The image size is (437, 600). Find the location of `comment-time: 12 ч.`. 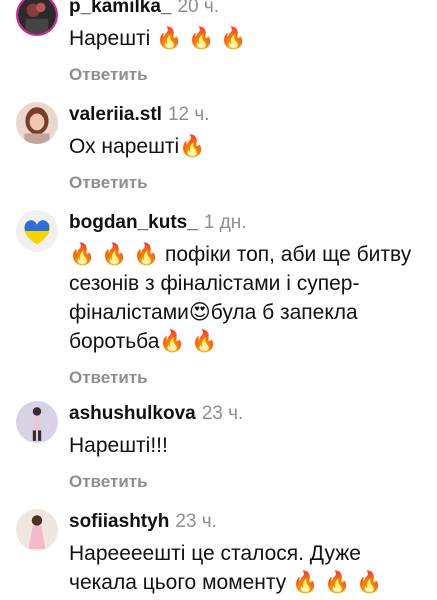

comment-time: 12 ч. is located at coordinates (188, 114).